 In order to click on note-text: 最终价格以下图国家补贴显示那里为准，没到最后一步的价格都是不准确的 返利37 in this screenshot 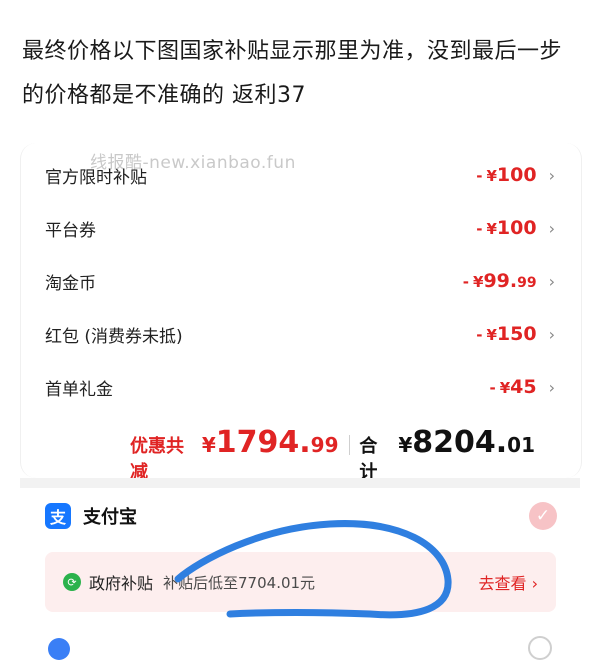, I will do `click(292, 73)`.